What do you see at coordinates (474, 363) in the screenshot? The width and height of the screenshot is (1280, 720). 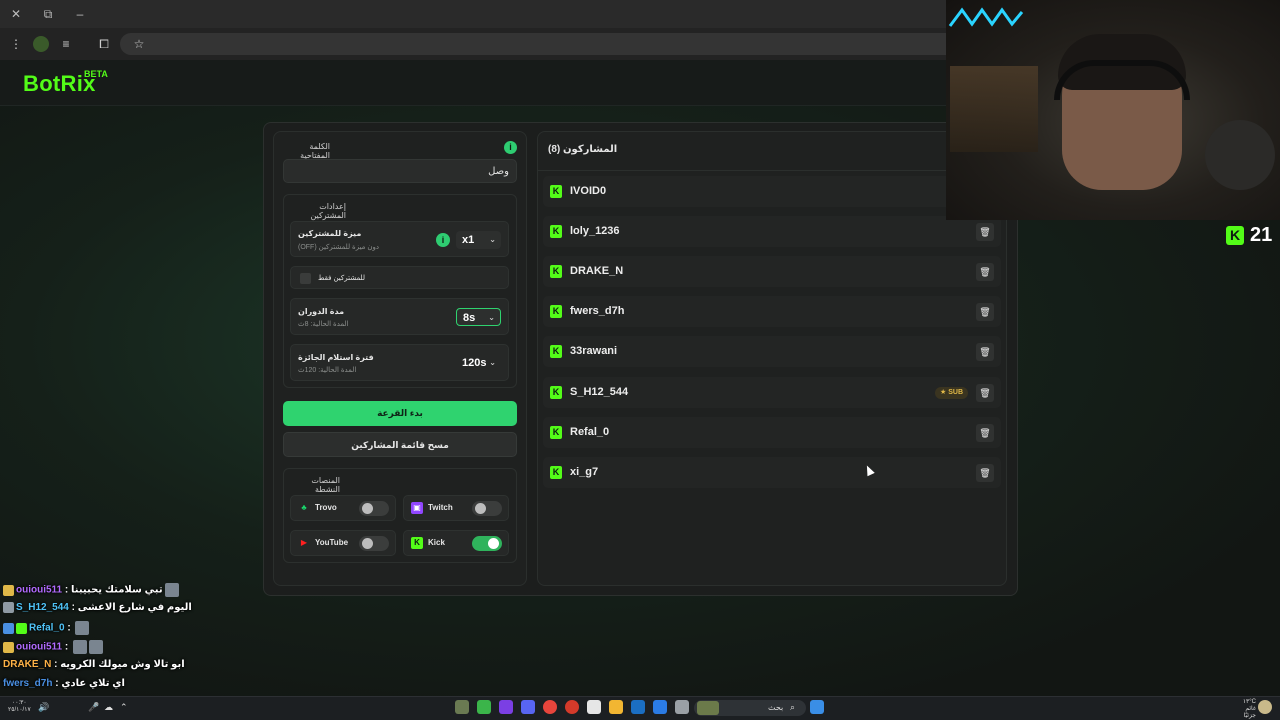 I see `claim-time-value: 120s` at bounding box center [474, 363].